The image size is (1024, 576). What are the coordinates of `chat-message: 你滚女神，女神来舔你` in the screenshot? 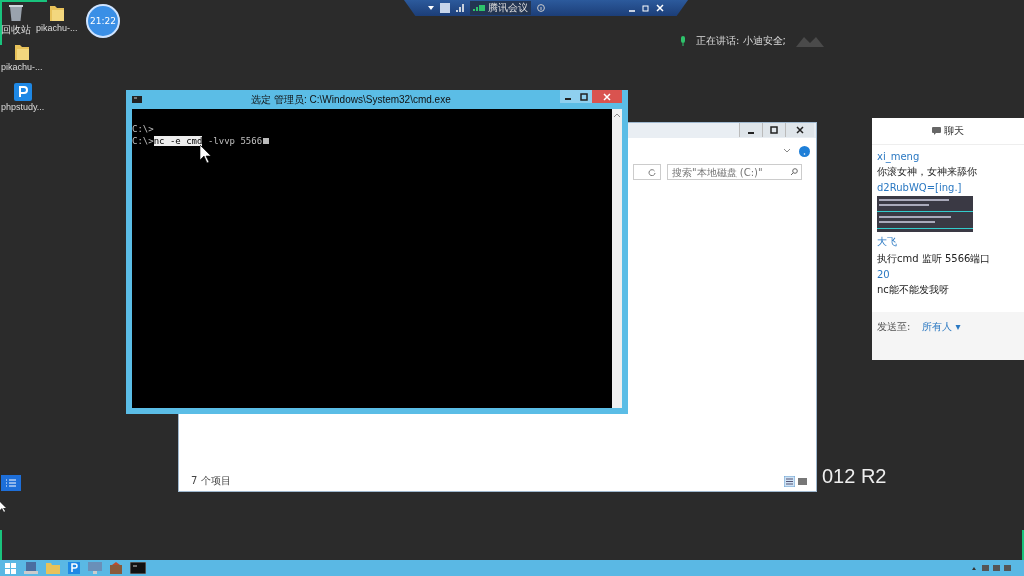 It's located at (927, 172).